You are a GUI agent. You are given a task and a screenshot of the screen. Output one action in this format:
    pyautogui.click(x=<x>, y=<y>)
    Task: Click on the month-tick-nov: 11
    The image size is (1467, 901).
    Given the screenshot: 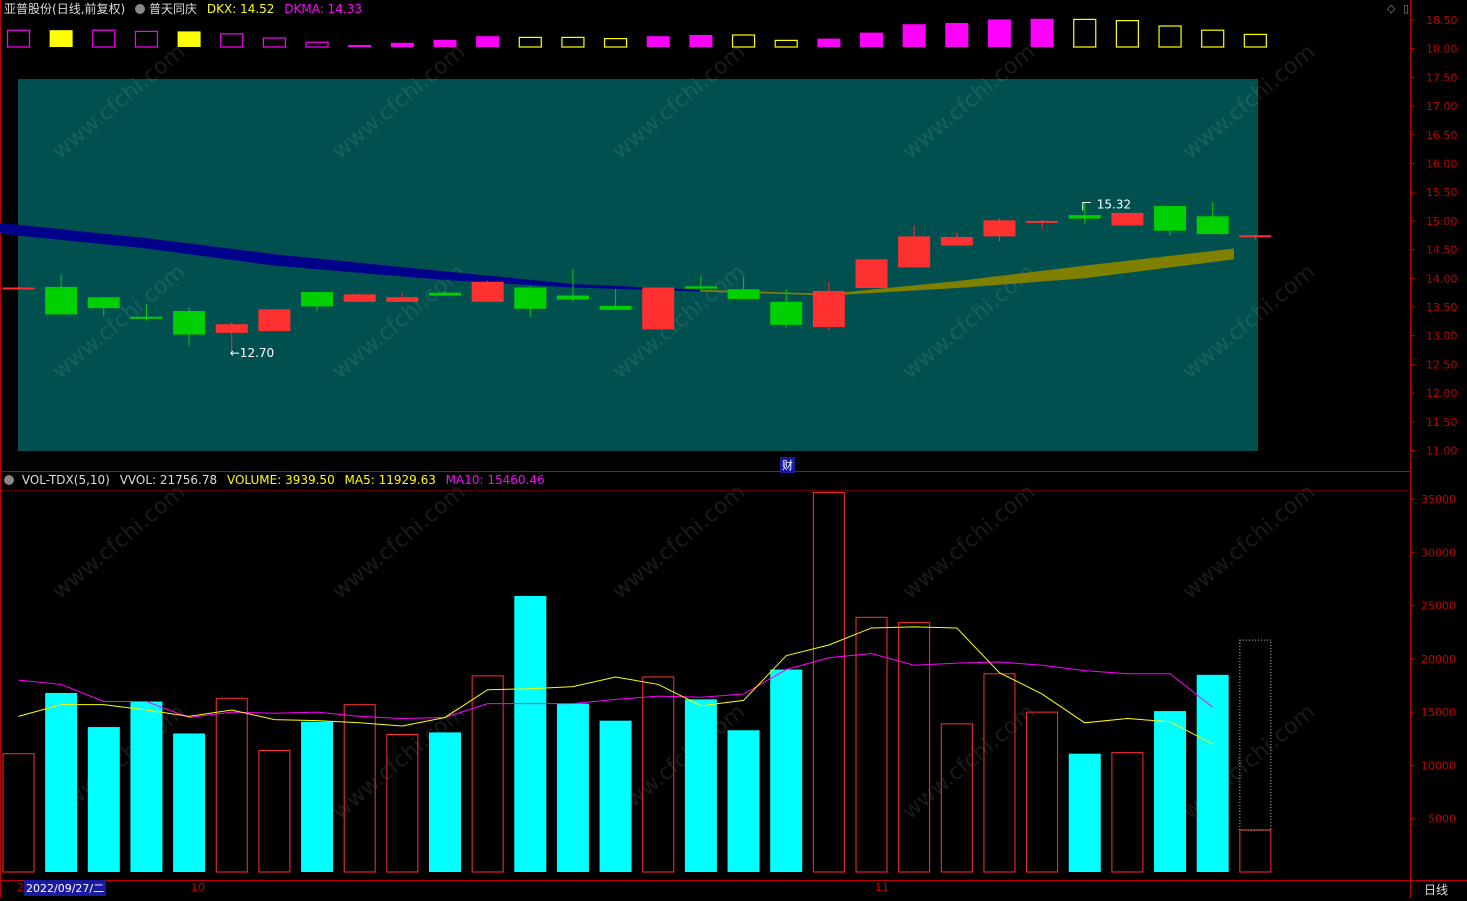 What is the action you would take?
    pyautogui.click(x=882, y=887)
    